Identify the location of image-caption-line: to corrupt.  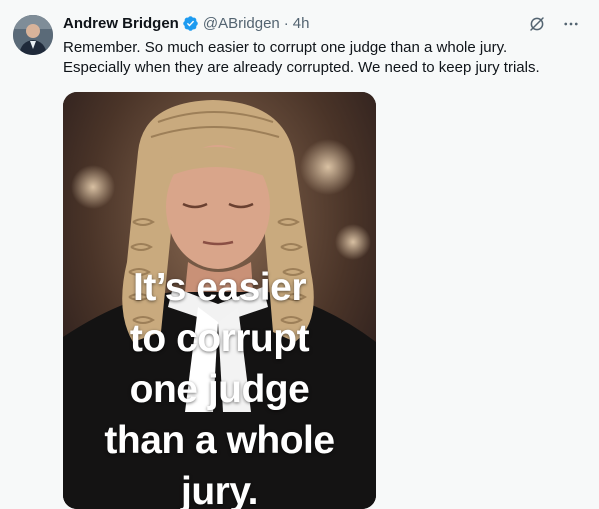
(219, 338).